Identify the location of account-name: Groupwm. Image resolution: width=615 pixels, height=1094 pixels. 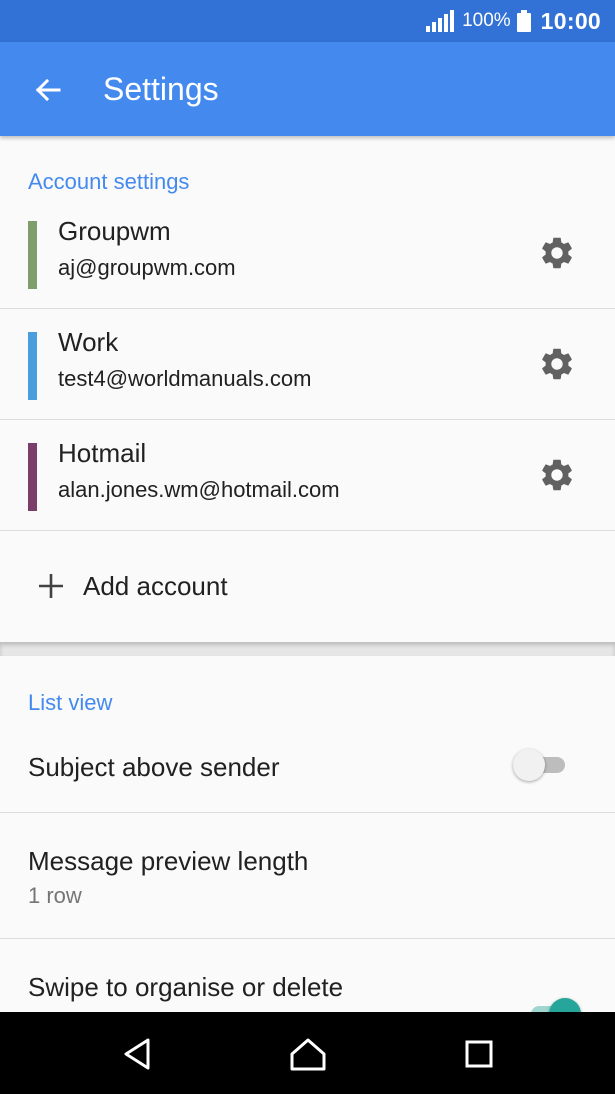
(114, 231).